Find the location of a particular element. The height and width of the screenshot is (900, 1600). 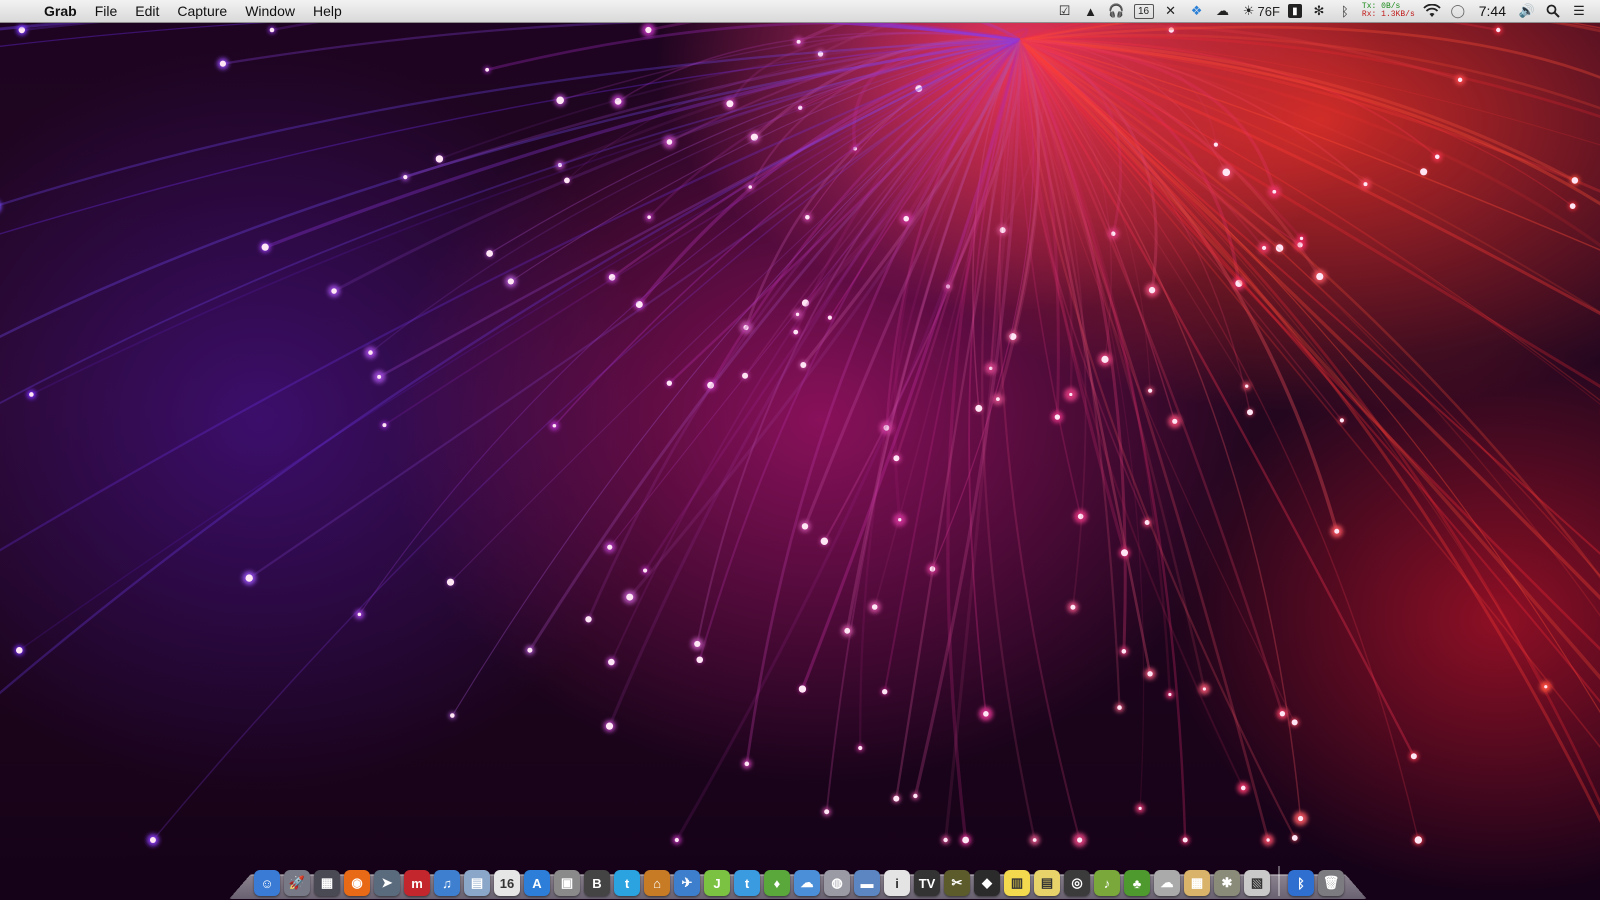

dock-item-bluetooth-file-exchange: ᛒ is located at coordinates (1301, 883).